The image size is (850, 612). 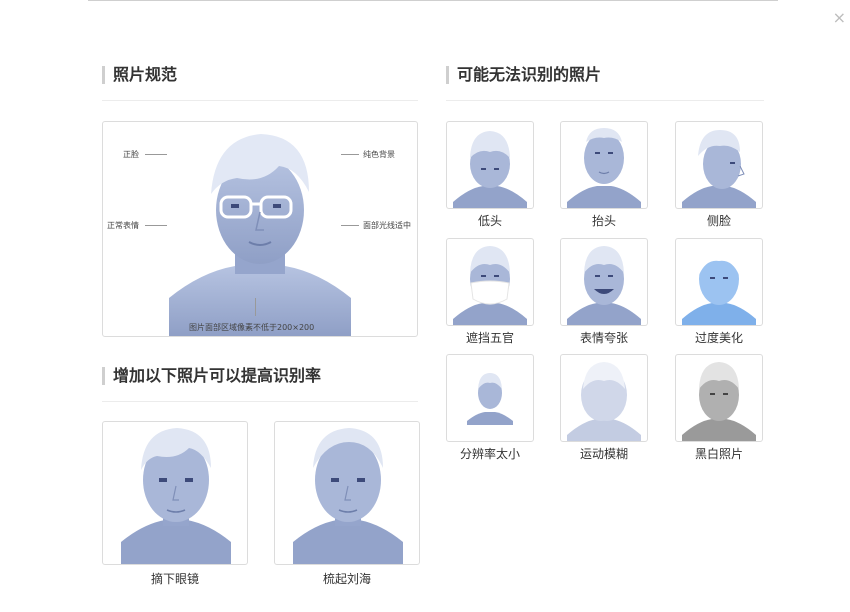 I want to click on unrecognizable-section-title: 可能无法识别的照片, so click(x=523, y=75).